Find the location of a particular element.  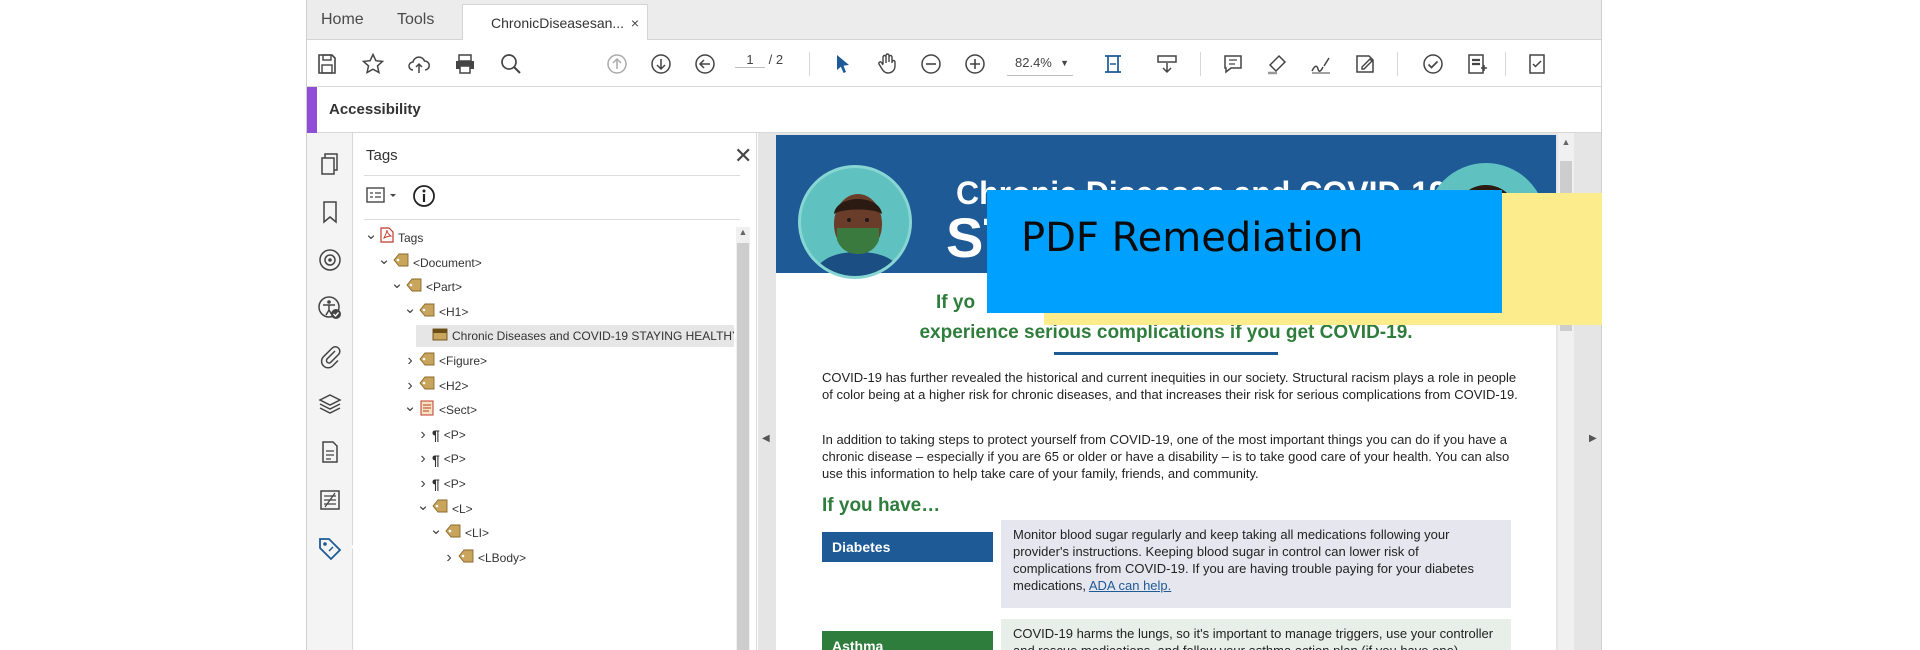

tag-tree-item: ⌄ <L> is located at coordinates (444, 507).